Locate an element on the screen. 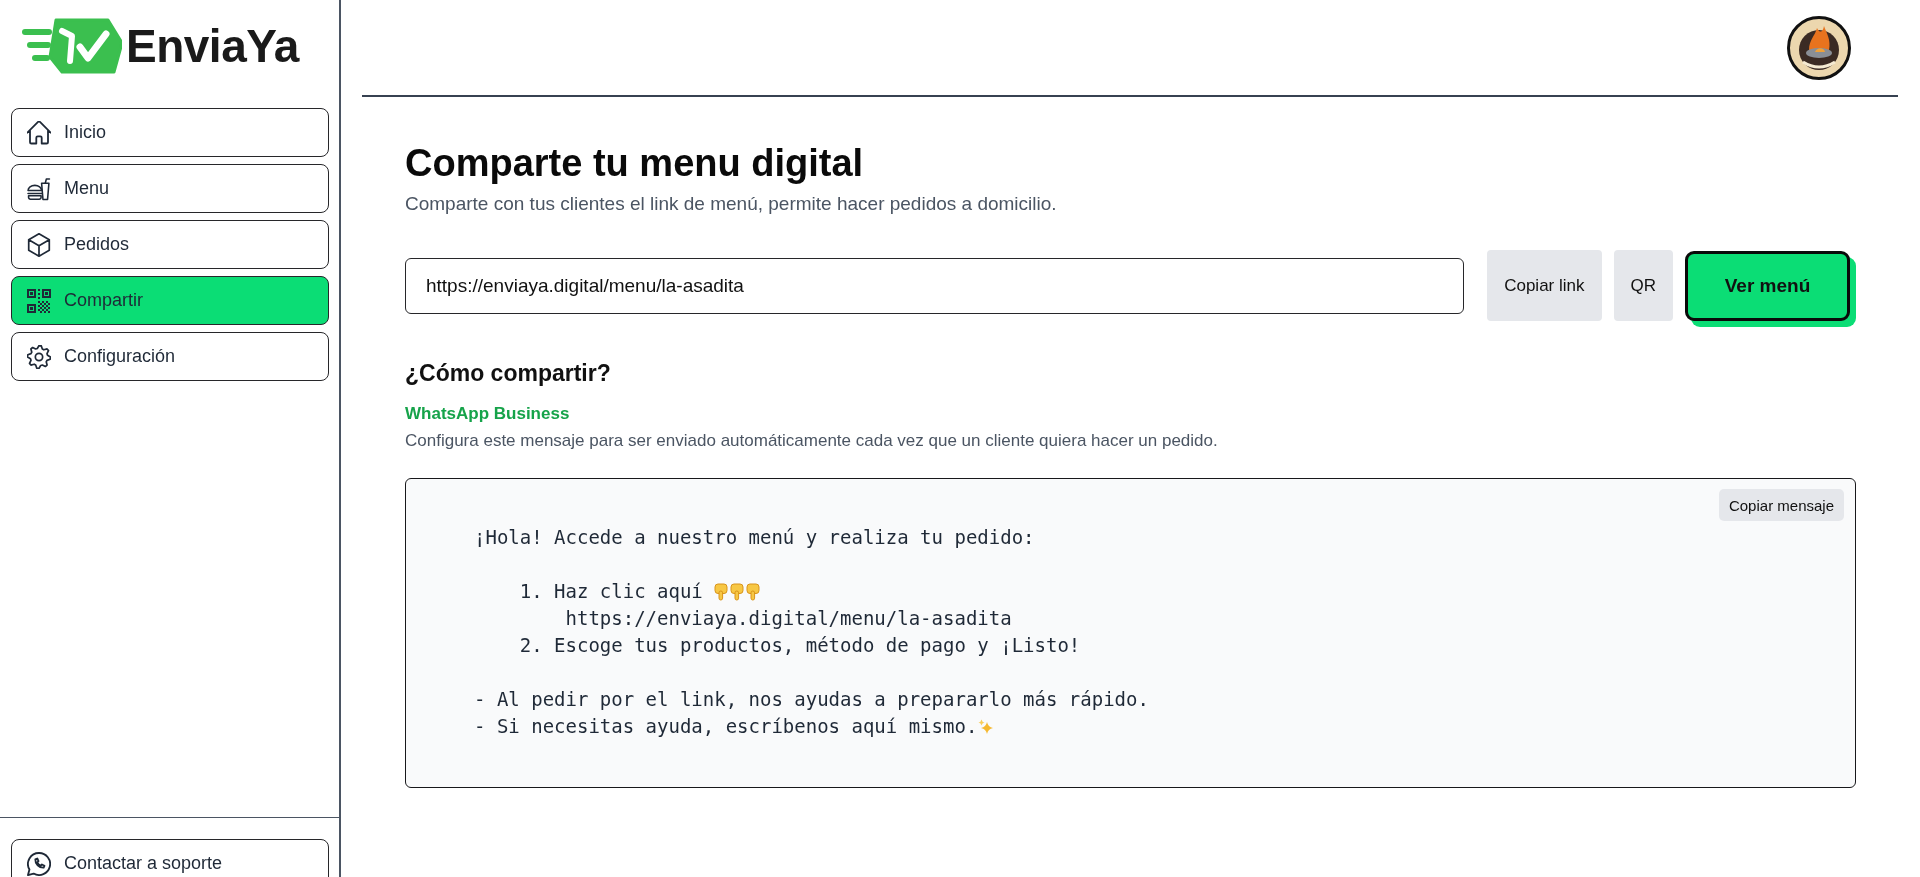  sidebar-item: Compartir is located at coordinates (170, 300).